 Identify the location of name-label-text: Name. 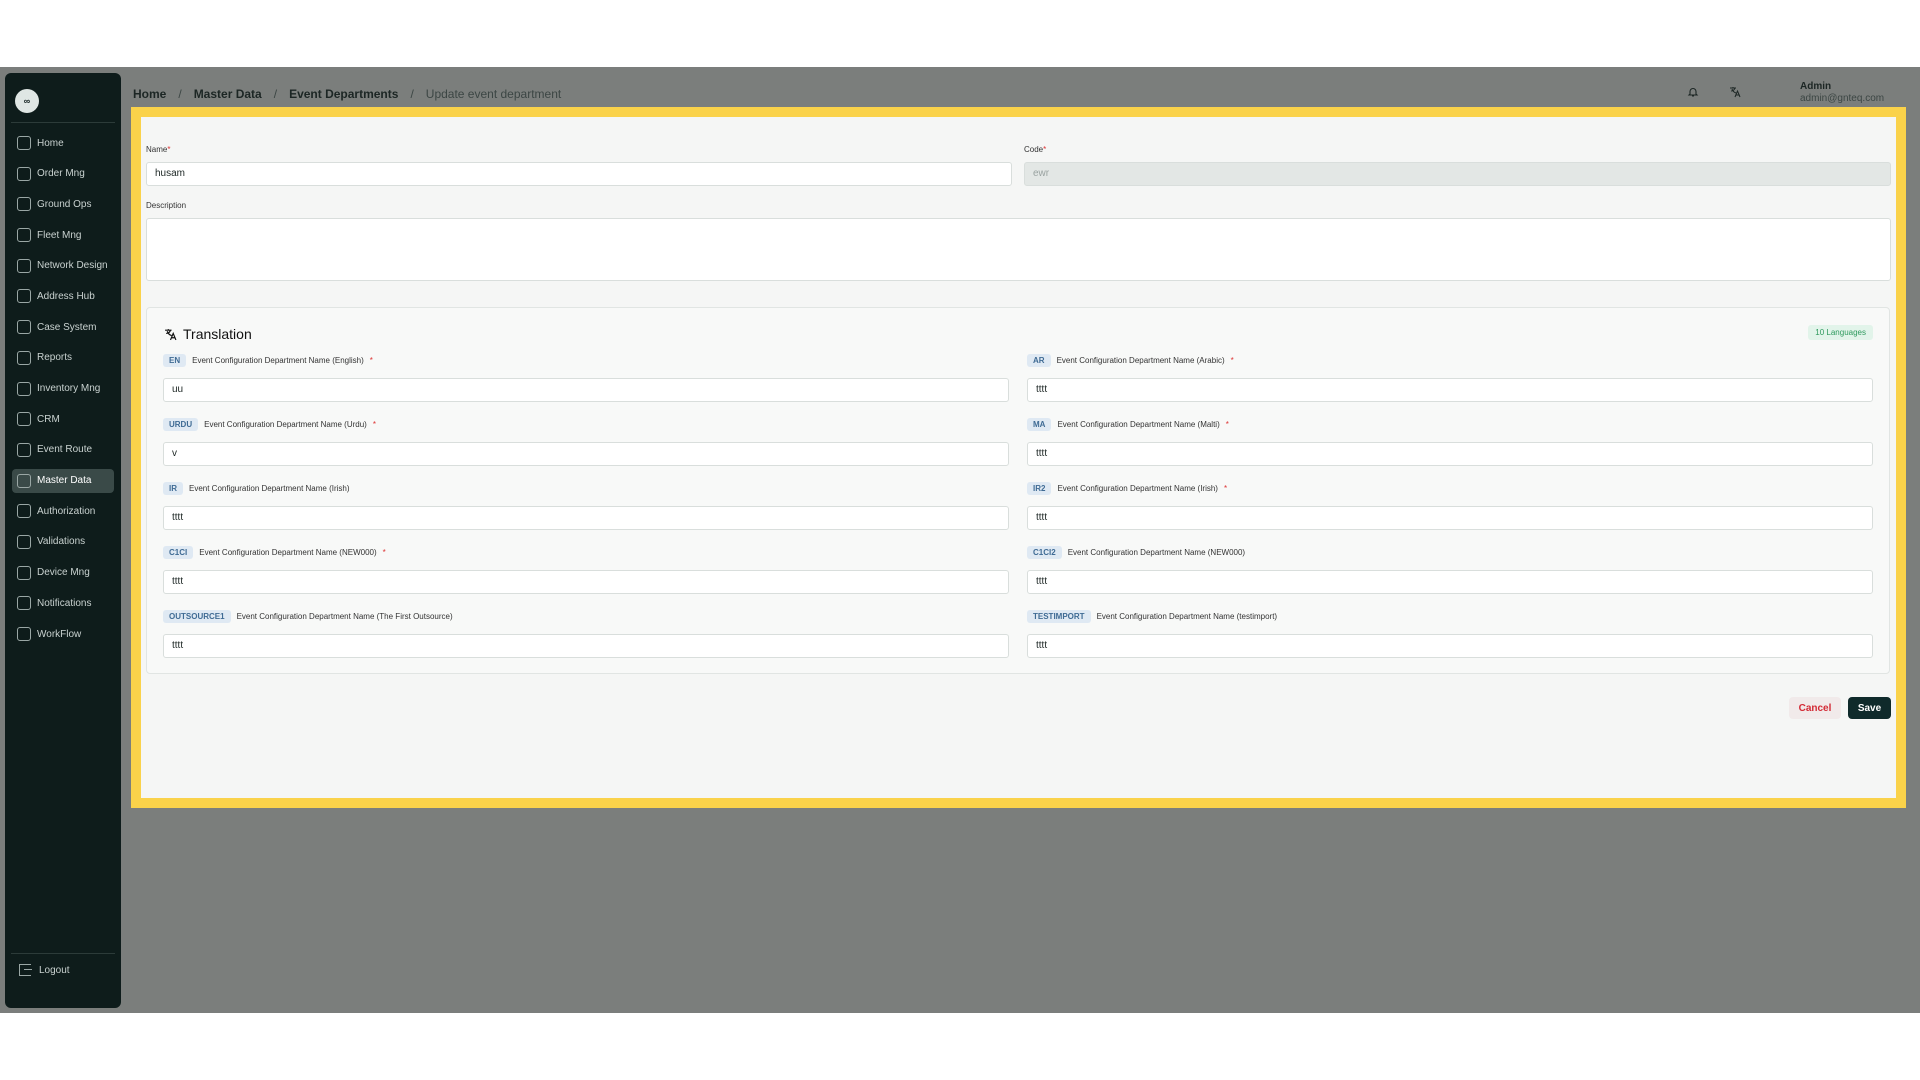
(157, 149).